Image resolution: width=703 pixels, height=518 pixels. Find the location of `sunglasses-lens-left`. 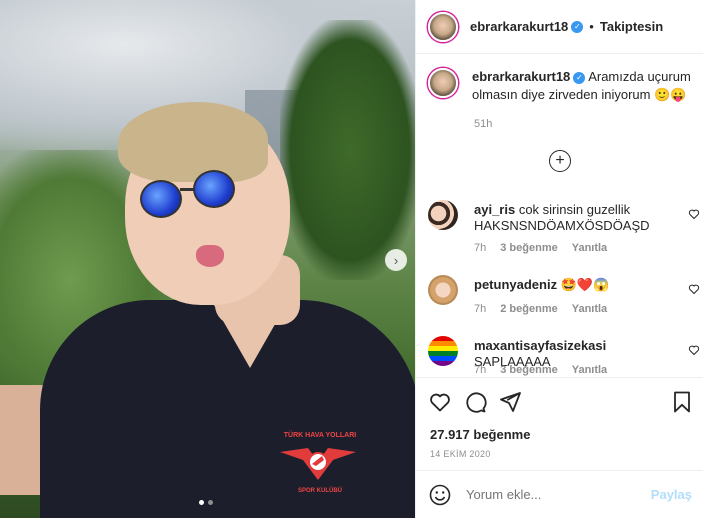

sunglasses-lens-left is located at coordinates (161, 199).